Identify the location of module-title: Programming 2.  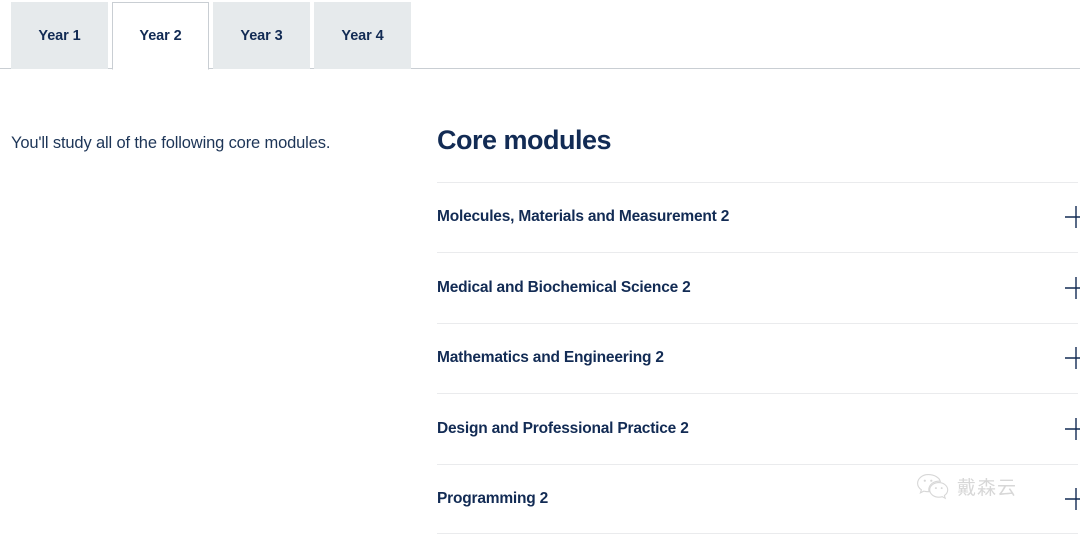
(493, 498).